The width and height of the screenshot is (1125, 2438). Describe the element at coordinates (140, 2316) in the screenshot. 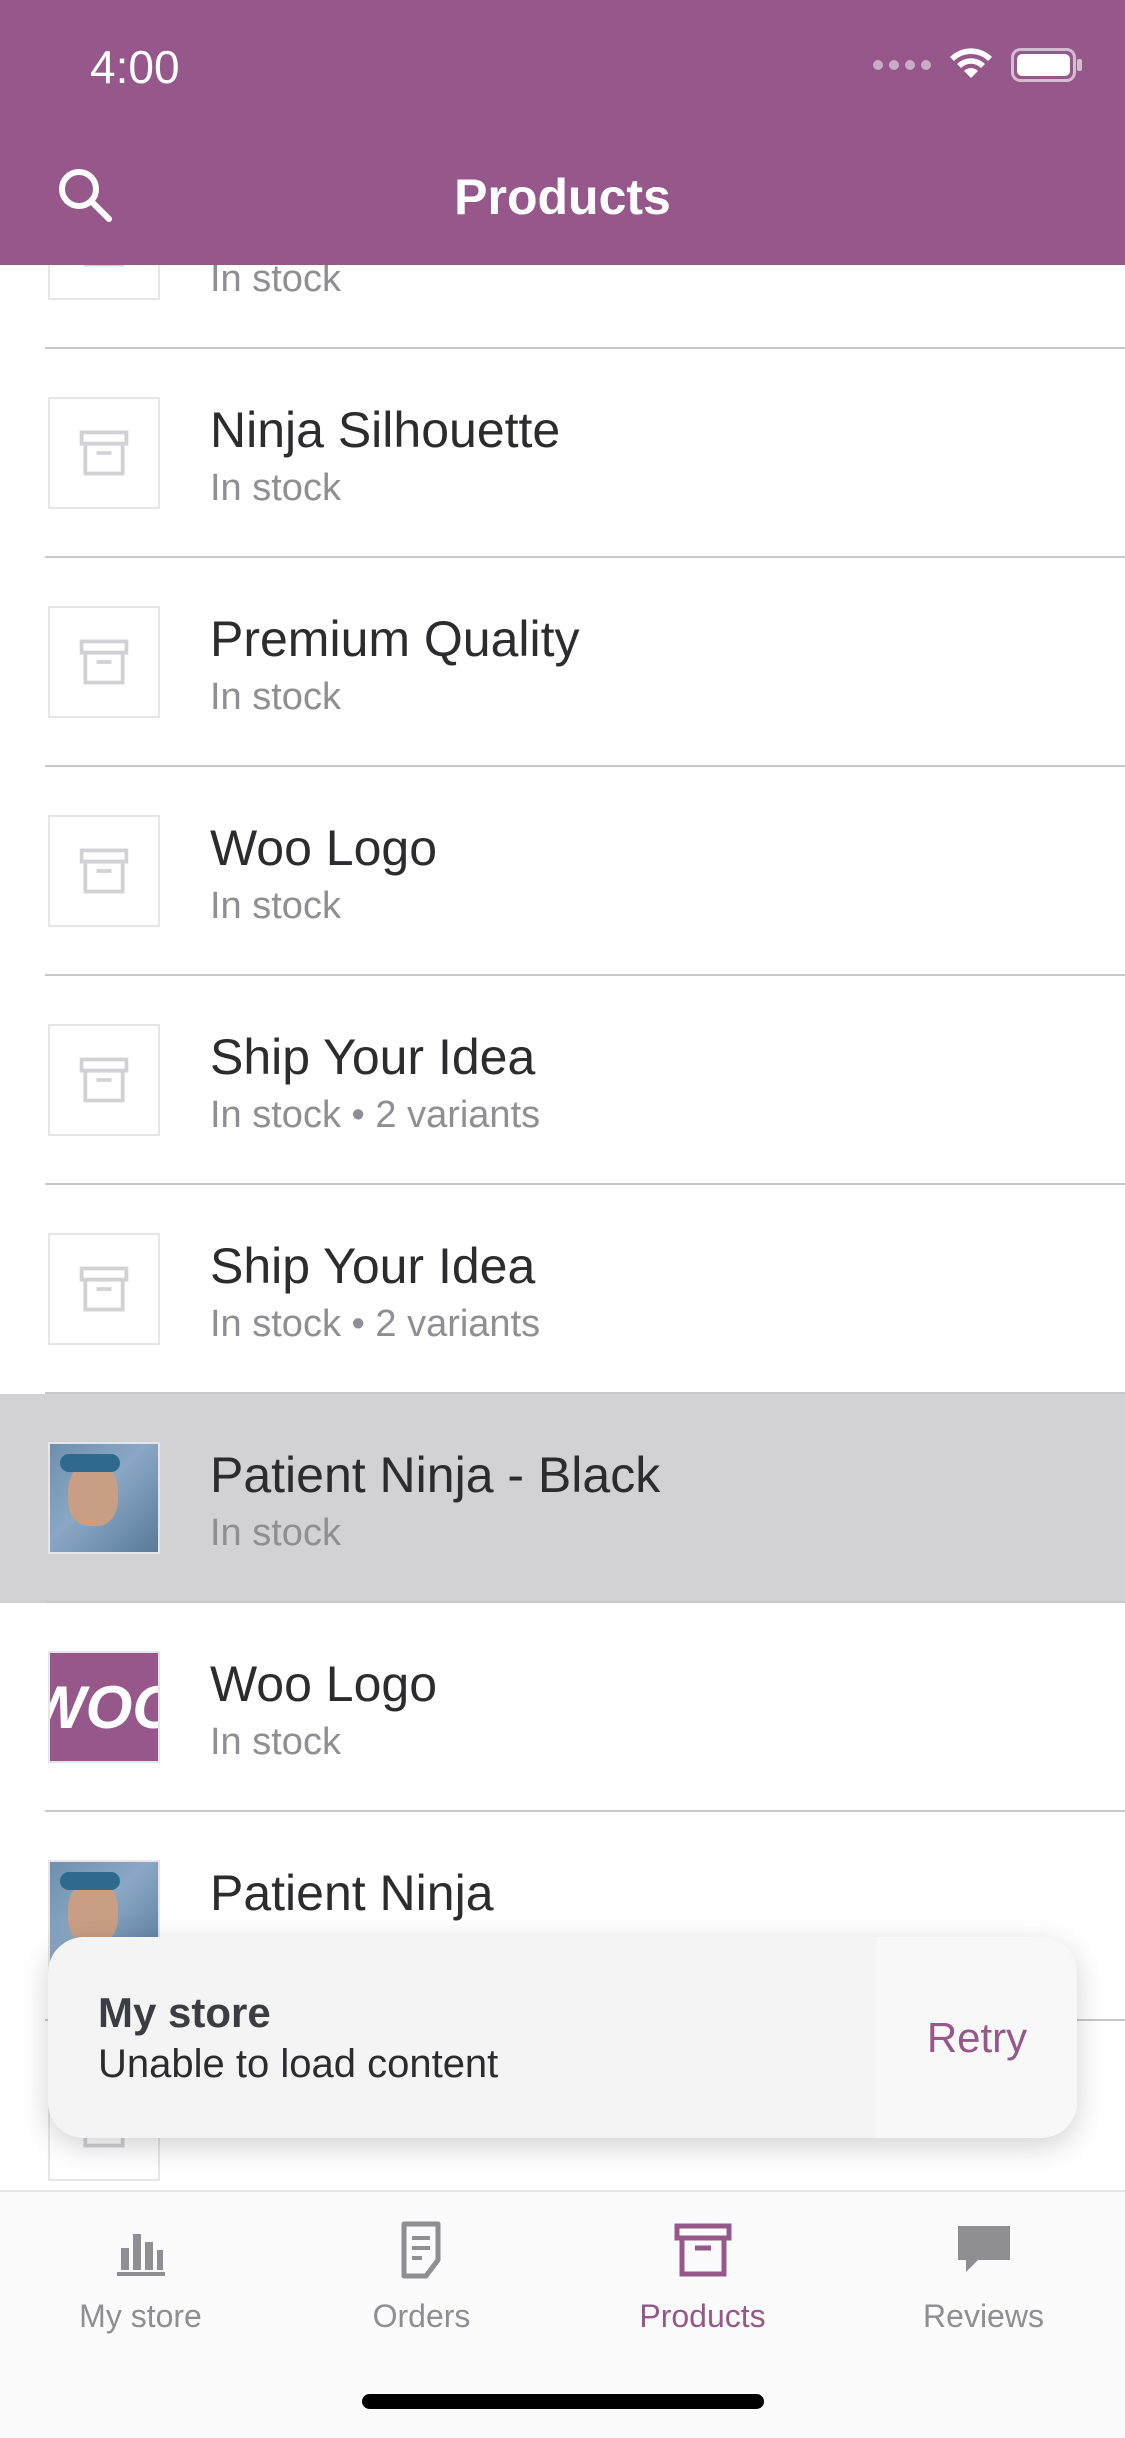

I see `tab-label: My store` at that location.